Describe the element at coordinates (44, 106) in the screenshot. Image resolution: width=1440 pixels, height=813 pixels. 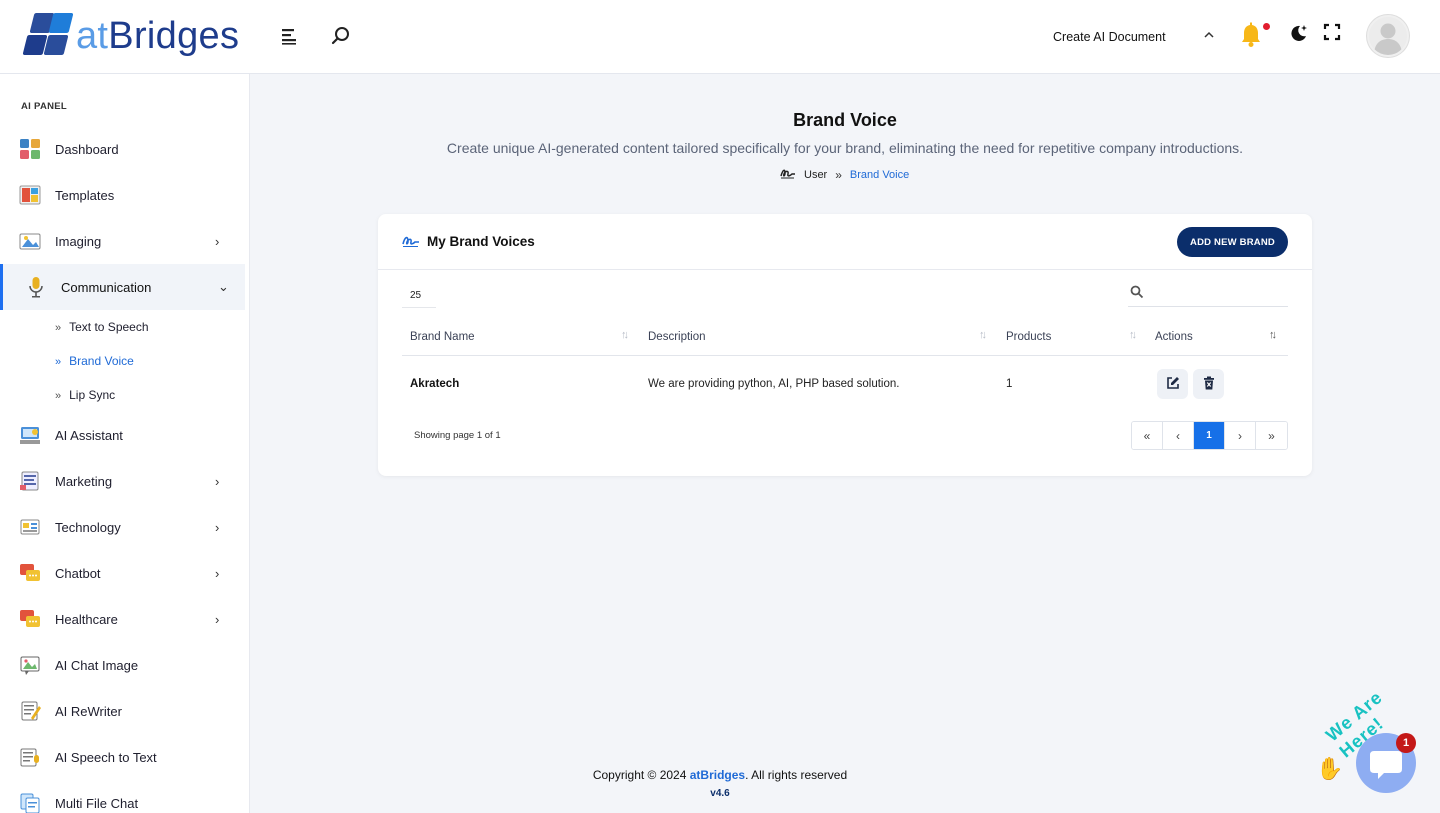
I see `panel-label: AI PANEL` at that location.